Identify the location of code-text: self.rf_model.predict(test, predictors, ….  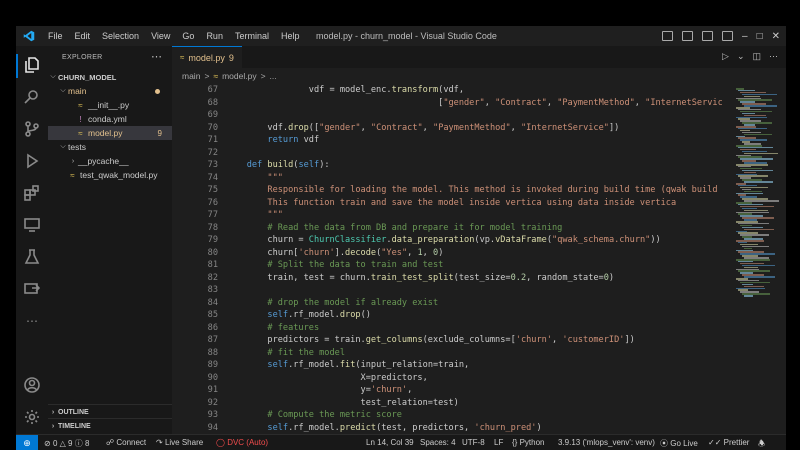
(383, 428).